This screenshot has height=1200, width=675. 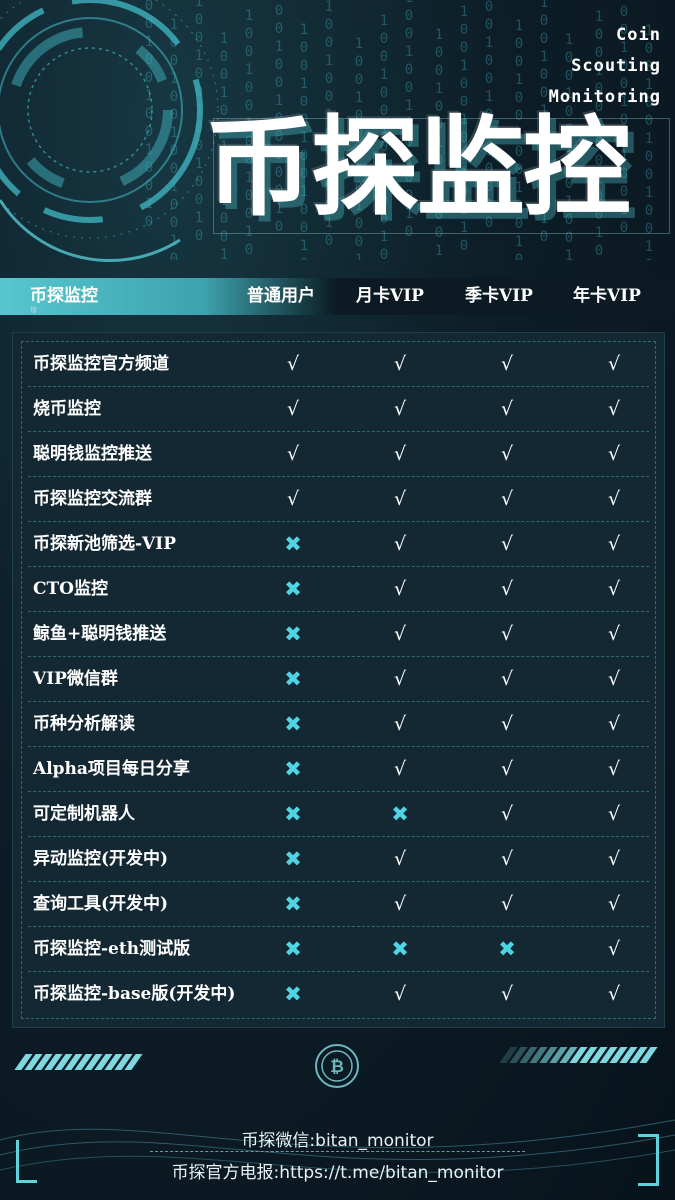 What do you see at coordinates (638, 35) in the screenshot?
I see `tagline-line: Coin` at bounding box center [638, 35].